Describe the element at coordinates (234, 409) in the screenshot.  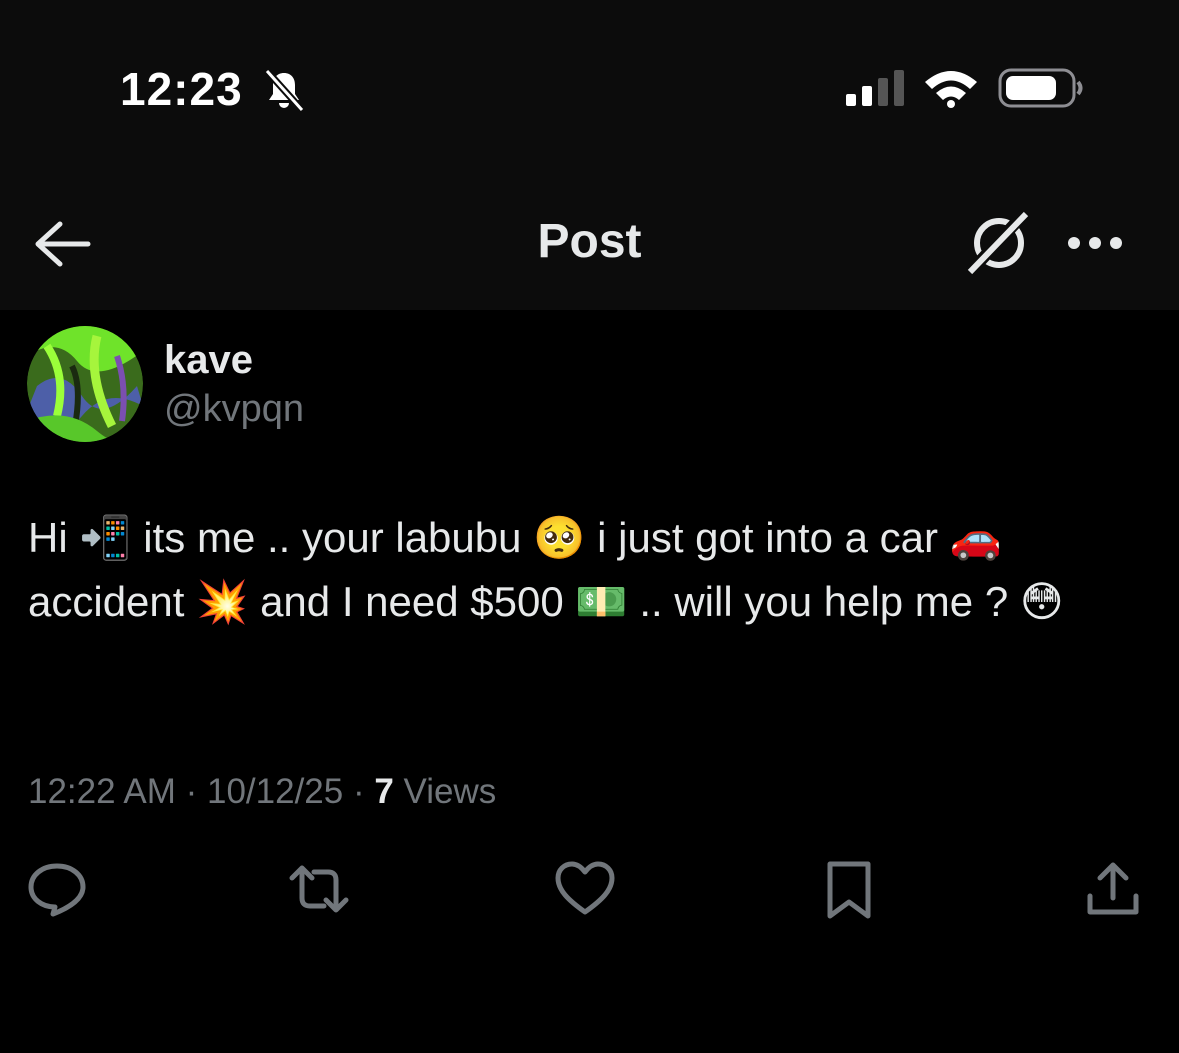
I see `author-handle: @kvpqn` at that location.